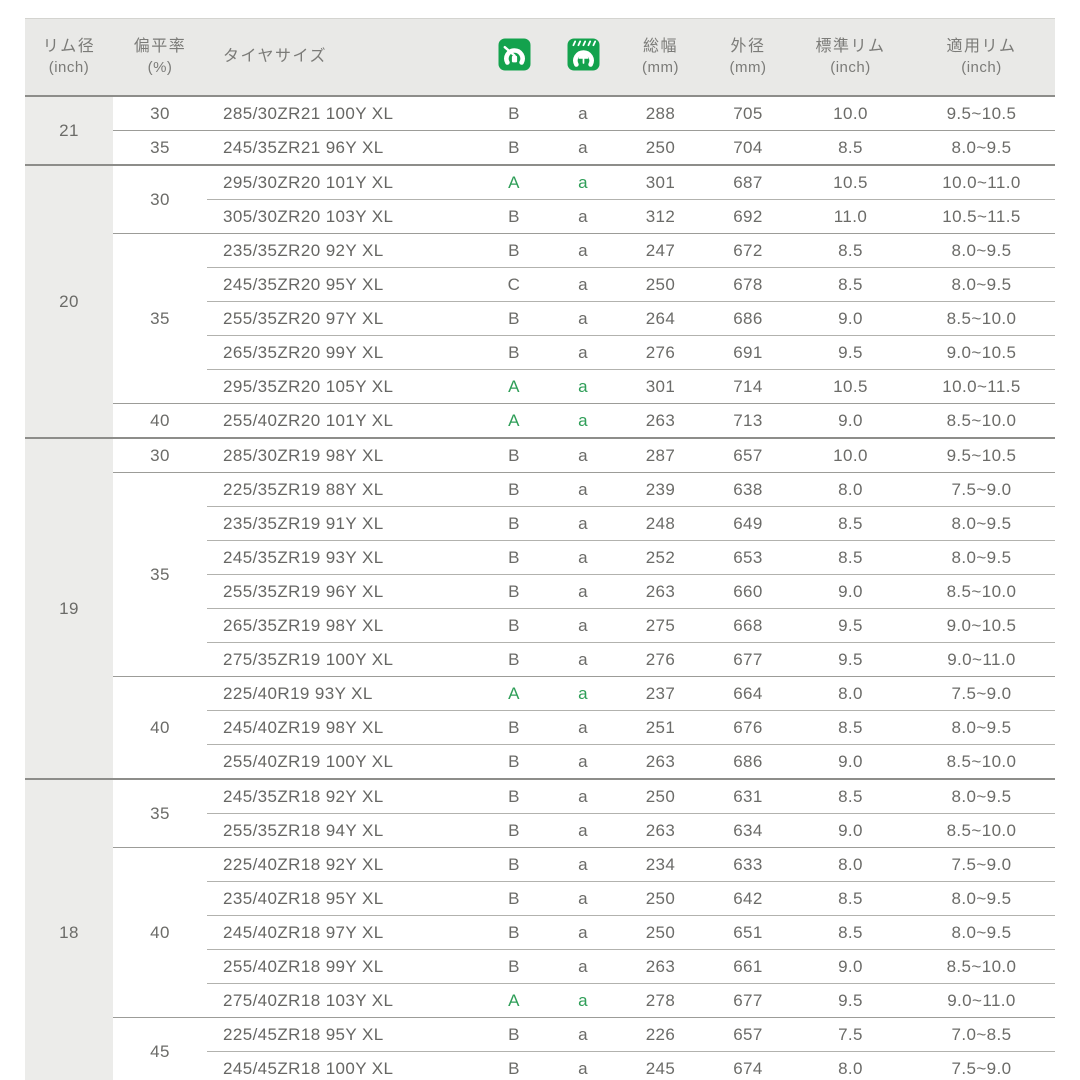 Image resolution: width=1080 pixels, height=1080 pixels. Describe the element at coordinates (981, 182) in the screenshot. I see `applicable-rim-cell: 10.0~11.0` at that location.